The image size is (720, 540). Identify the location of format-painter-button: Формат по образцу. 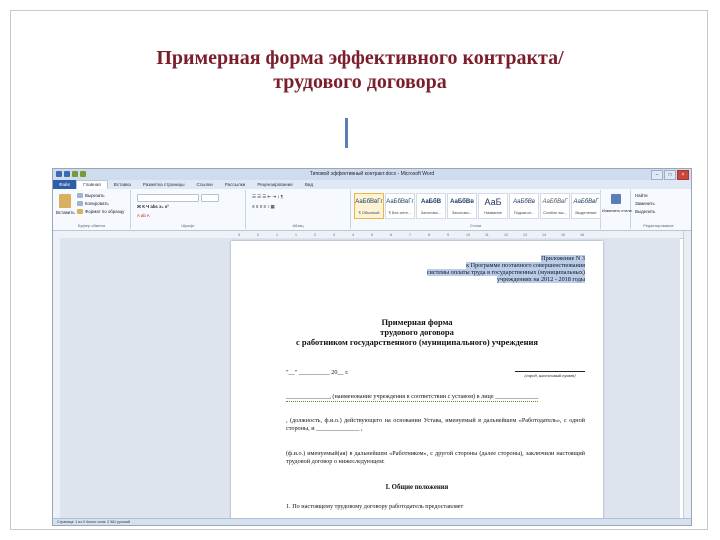
(104, 211).